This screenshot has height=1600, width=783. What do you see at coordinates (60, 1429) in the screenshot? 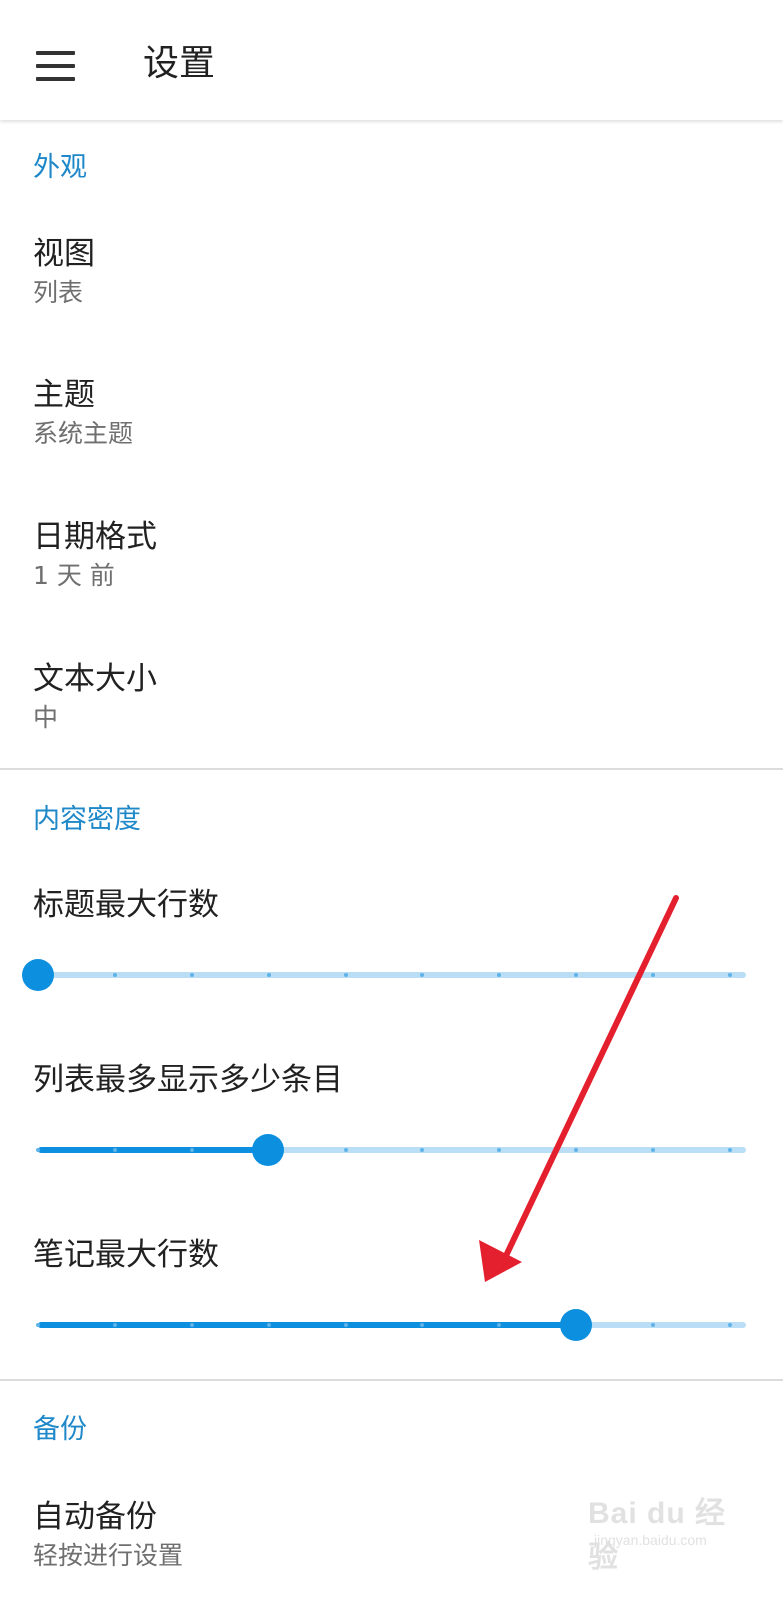
I see `section-header-backup: 备份` at bounding box center [60, 1429].